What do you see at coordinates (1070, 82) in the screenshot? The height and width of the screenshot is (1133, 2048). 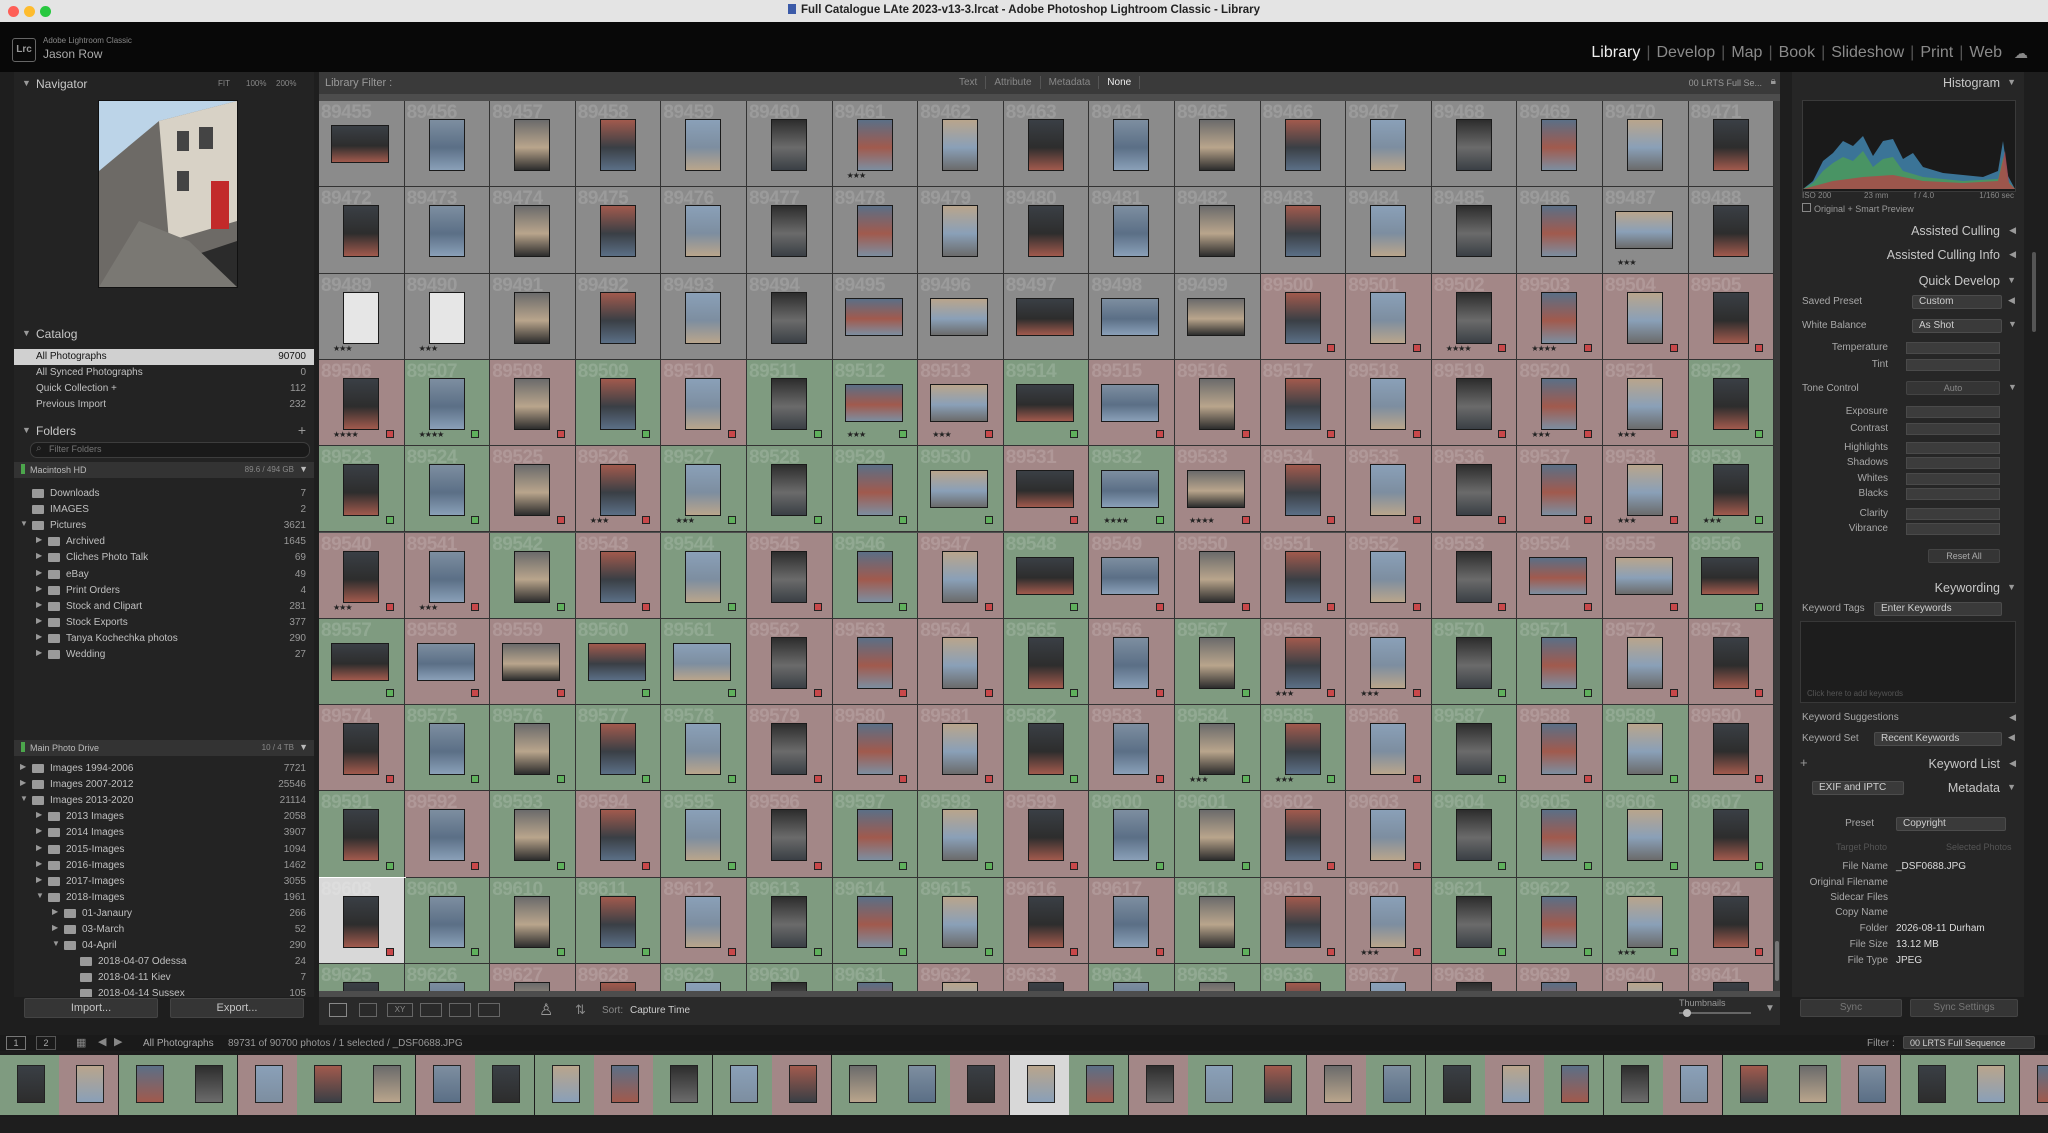 I see `filter-tab-metadata: Metadata` at bounding box center [1070, 82].